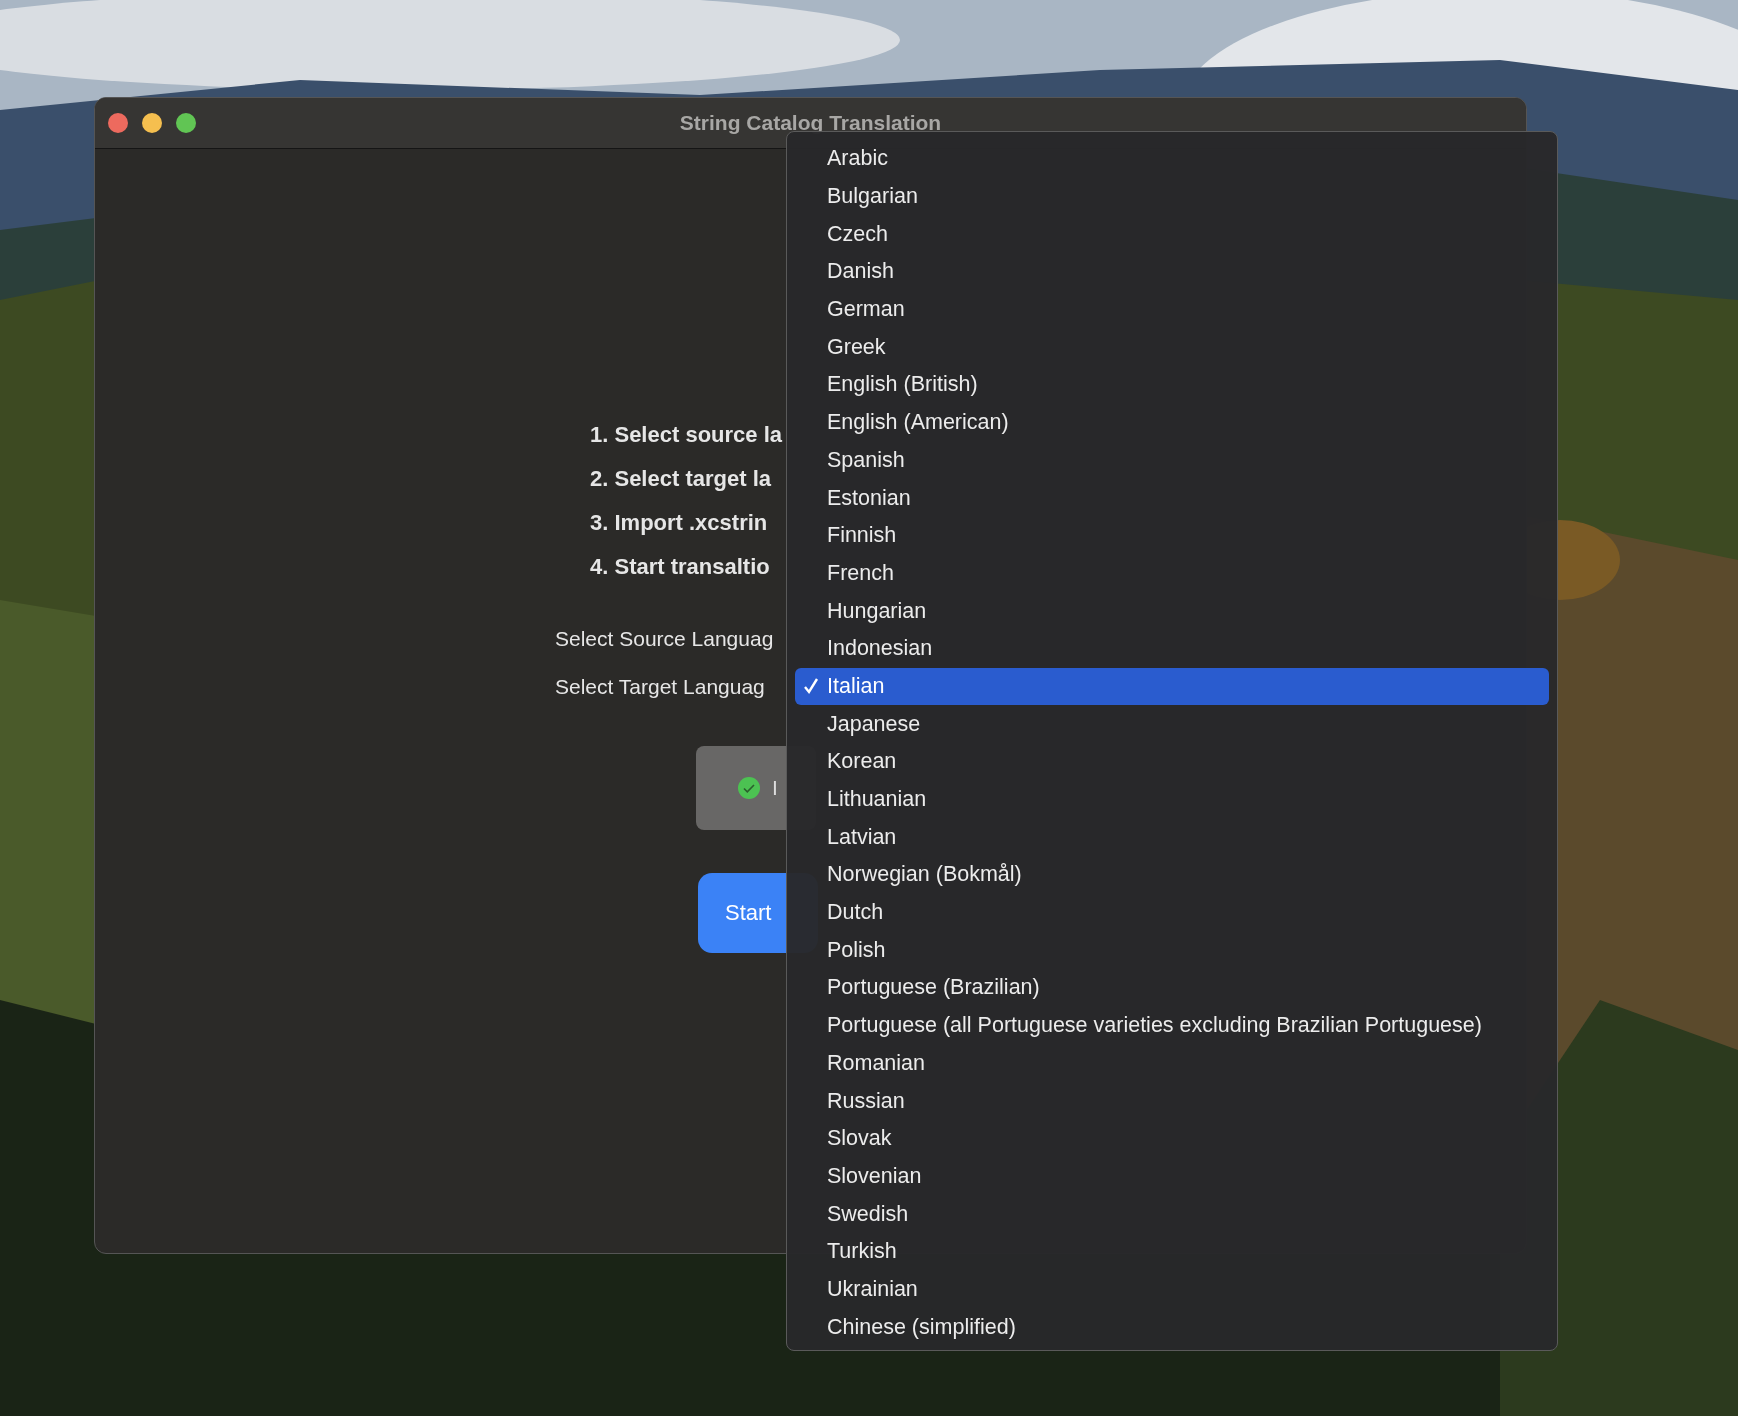 This screenshot has width=1738, height=1416. I want to click on minimize-icon, so click(152, 123).